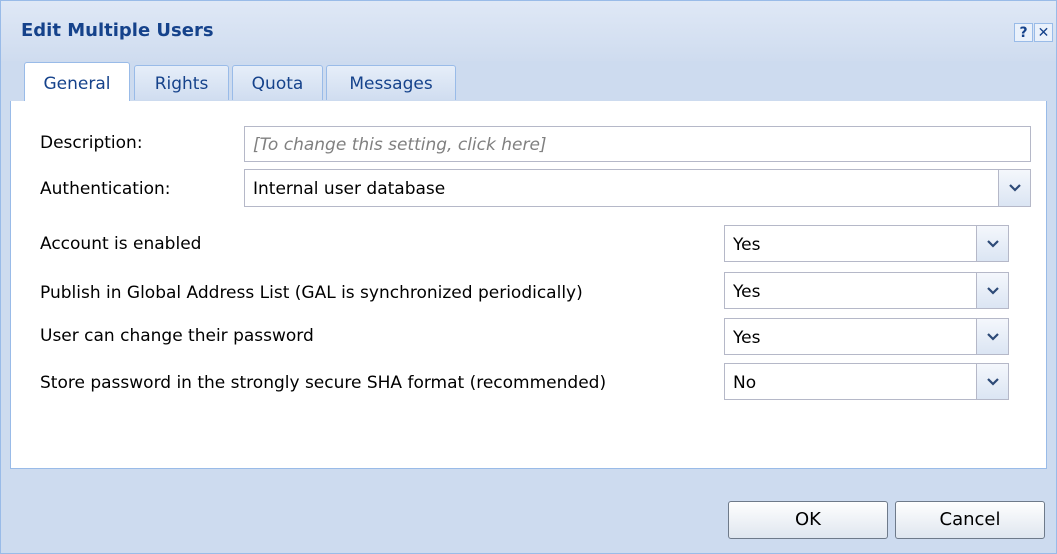 This screenshot has width=1057, height=554. I want to click on change-password-label: User can change their password, so click(177, 336).